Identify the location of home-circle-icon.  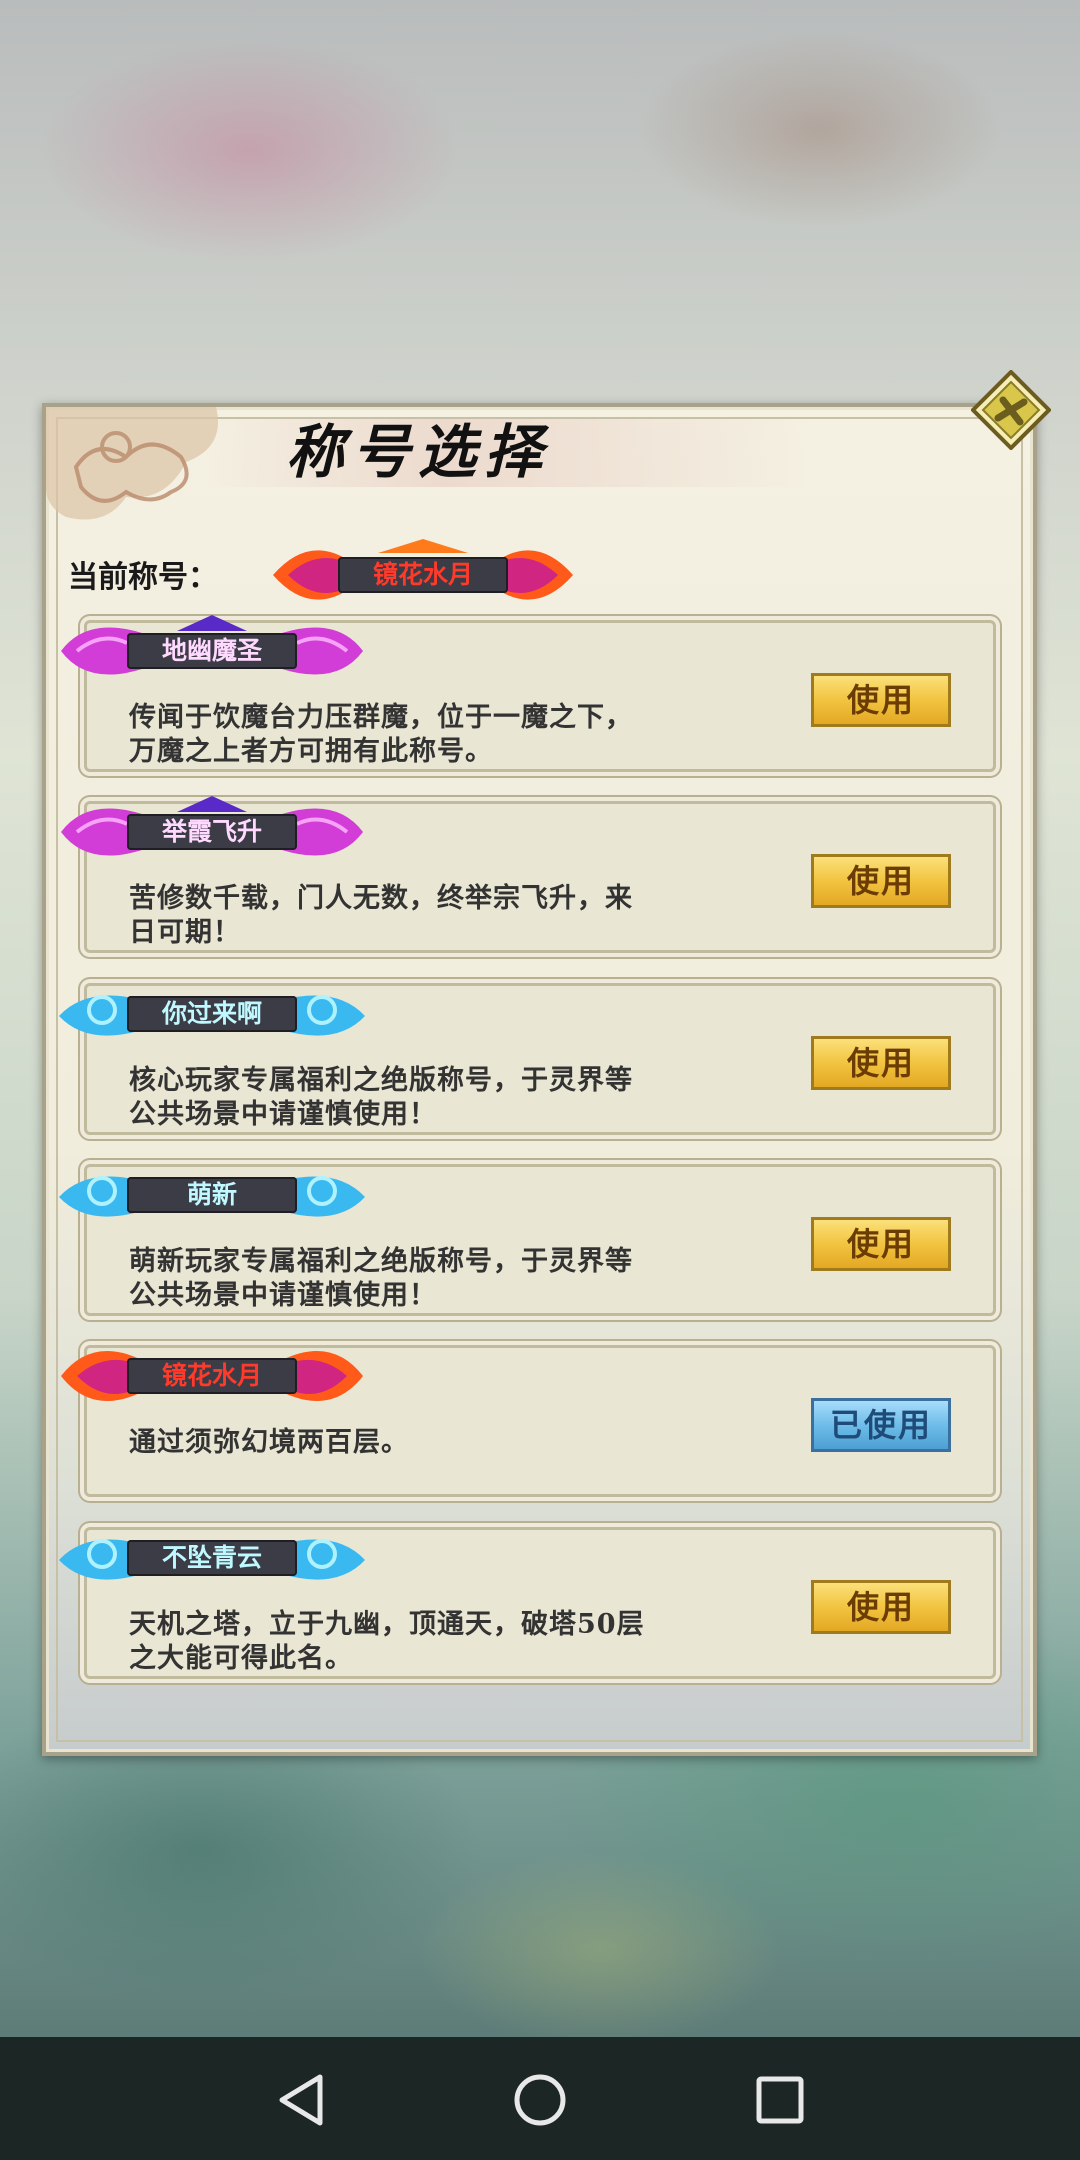
(540, 2100).